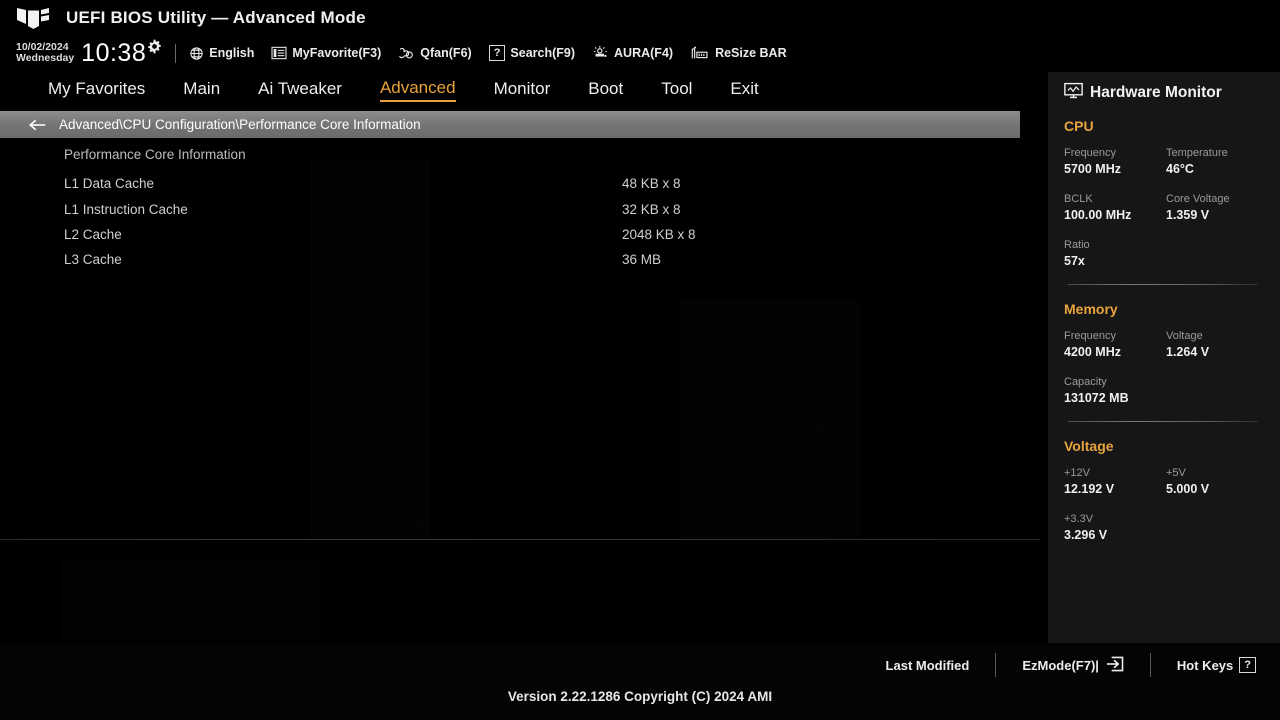 The width and height of the screenshot is (1280, 720). What do you see at coordinates (640, 18) in the screenshot?
I see `title-row: UEFI BIOS Utility — Advanced Mode` at bounding box center [640, 18].